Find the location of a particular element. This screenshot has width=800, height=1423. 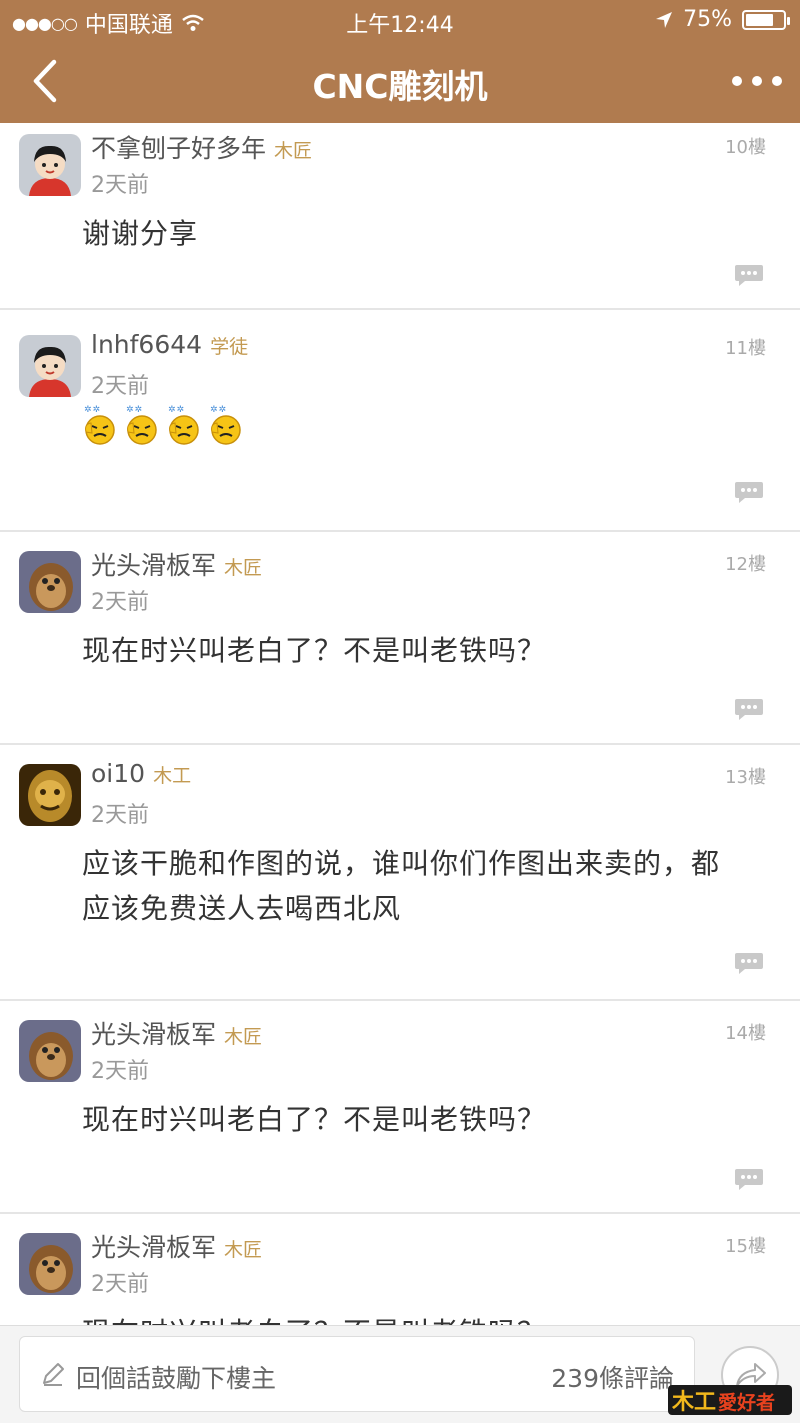

username: oi10 木工 is located at coordinates (141, 773).